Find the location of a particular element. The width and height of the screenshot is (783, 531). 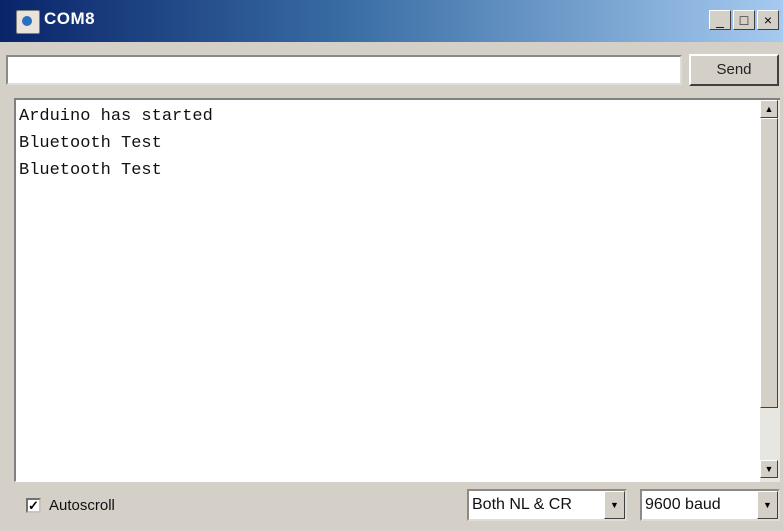

line-ending-value: Both NL & CR is located at coordinates (522, 504).